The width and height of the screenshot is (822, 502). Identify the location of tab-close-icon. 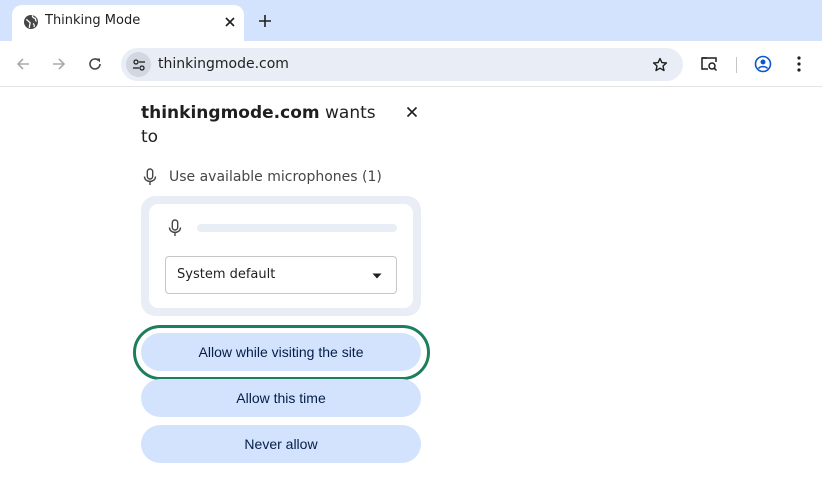
(230, 22).